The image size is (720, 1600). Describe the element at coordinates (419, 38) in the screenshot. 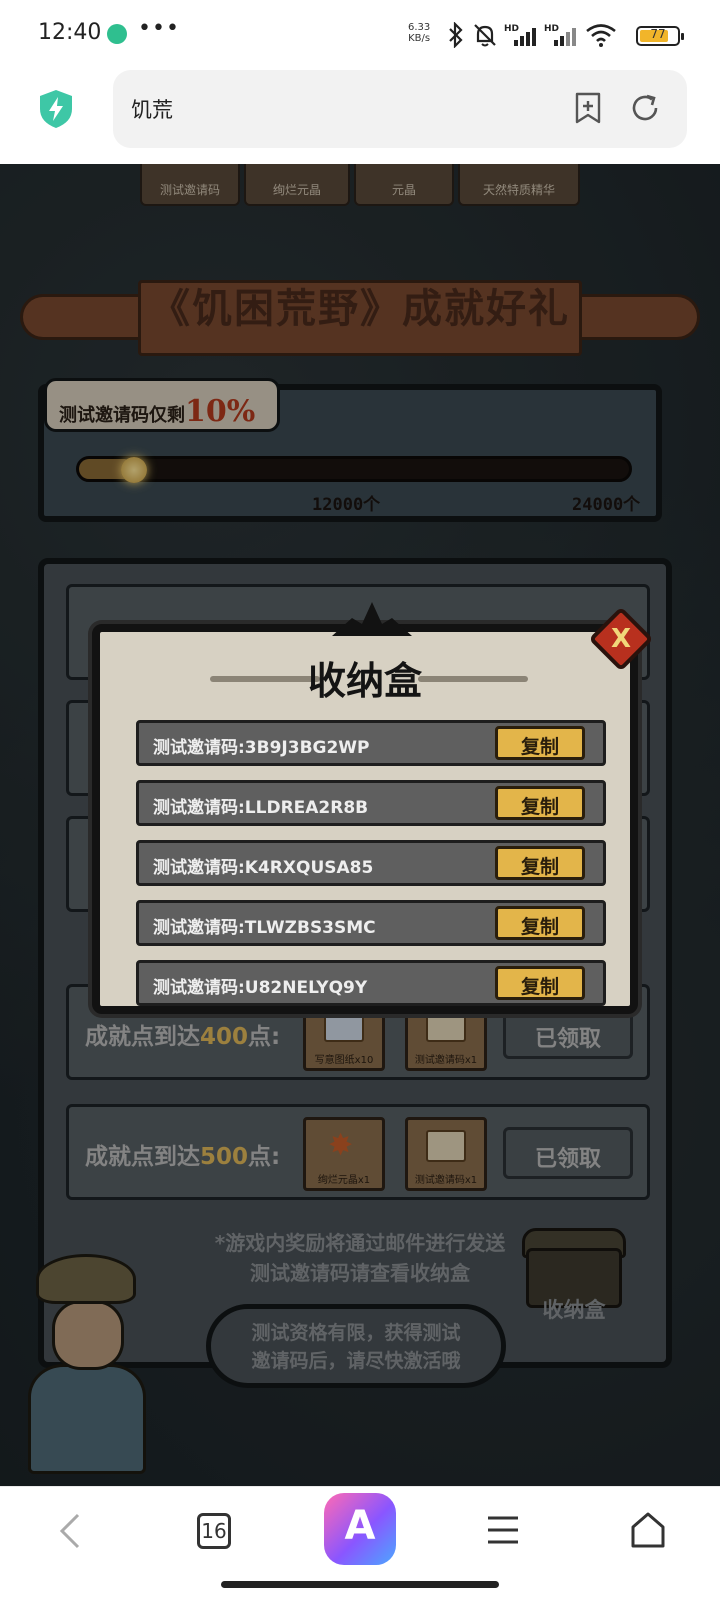

I see `network-speed-unit: KB/s` at that location.